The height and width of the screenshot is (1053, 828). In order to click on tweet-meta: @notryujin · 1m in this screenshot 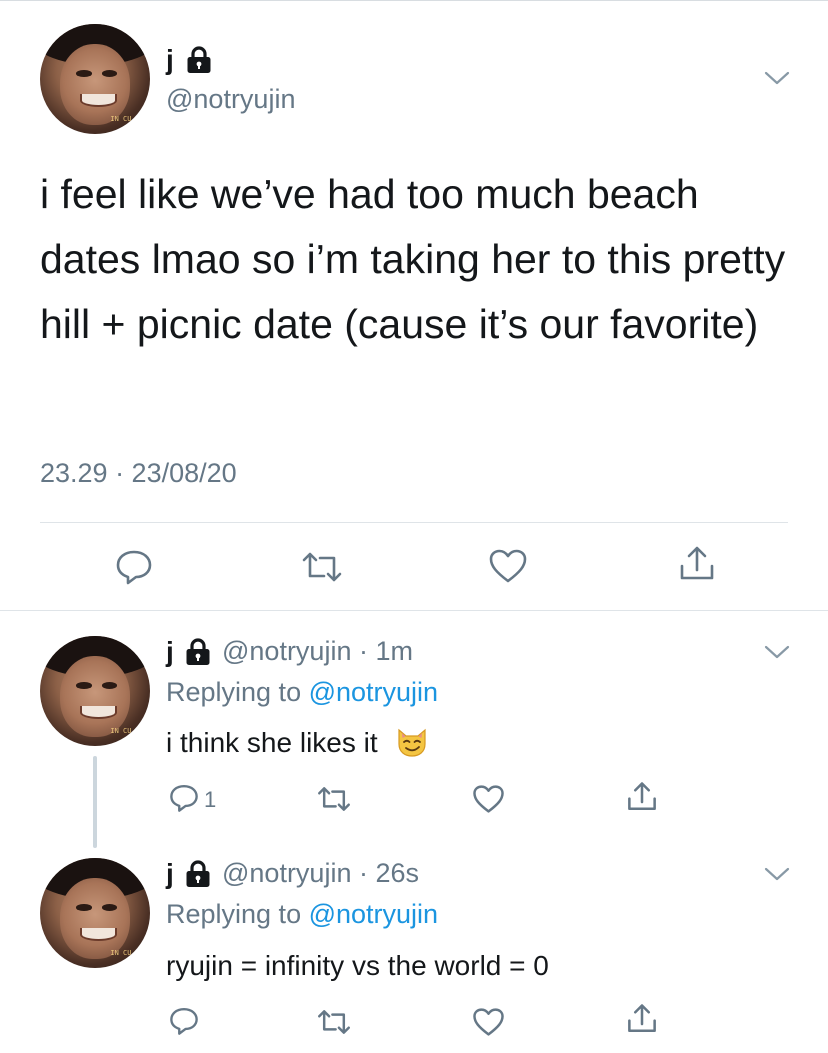, I will do `click(317, 651)`.